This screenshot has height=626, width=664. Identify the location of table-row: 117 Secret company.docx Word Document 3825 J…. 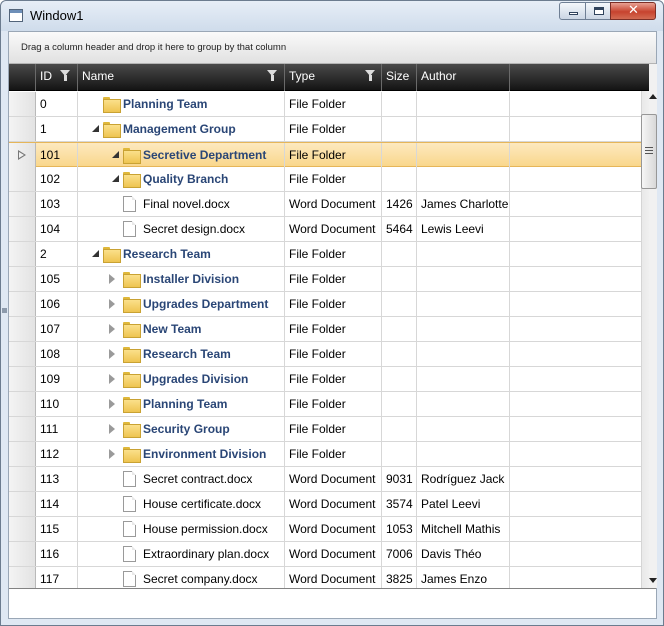
(329, 577).